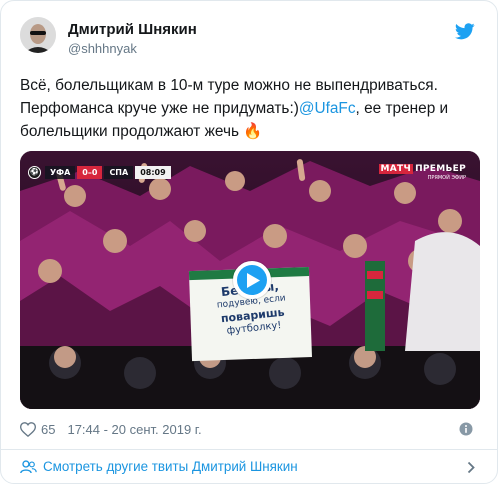  Describe the element at coordinates (396, 169) in the screenshot. I see `channel-name-accent: МАТЧ` at that location.